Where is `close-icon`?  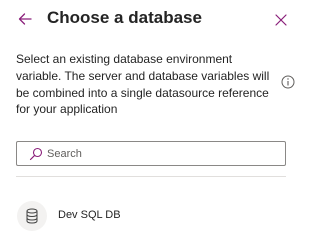
close-icon is located at coordinates (281, 20).